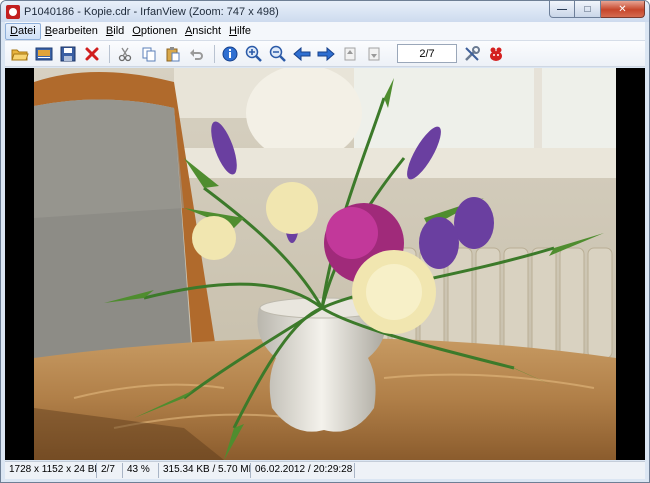  What do you see at coordinates (110, 470) in the screenshot?
I see `status-page: 2/7` at bounding box center [110, 470].